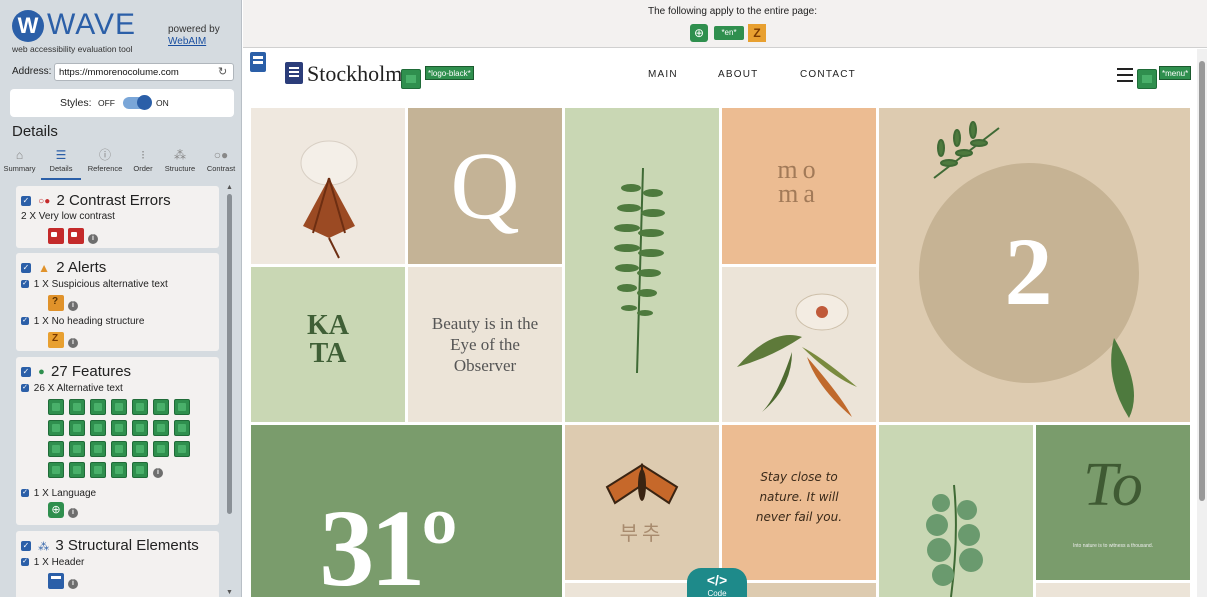 The image size is (1207, 597). I want to click on tab-summary: ⌂ Summary, so click(19, 163).